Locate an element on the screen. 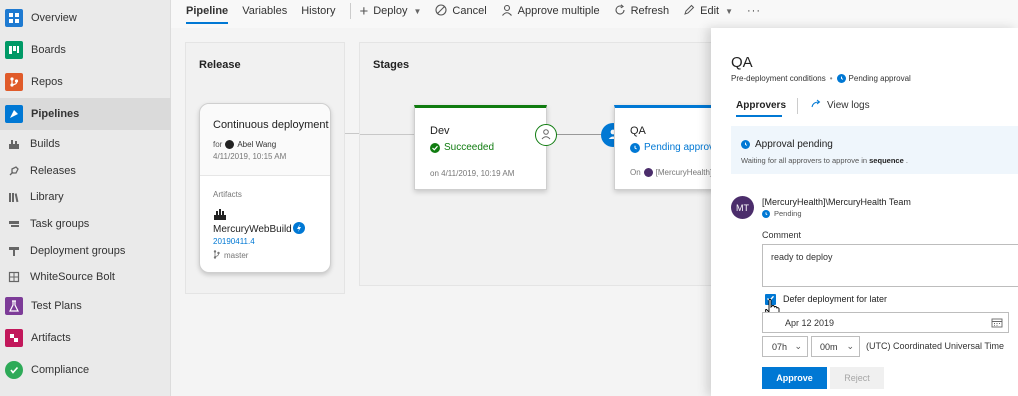 Image resolution: width=1018 pixels, height=396 pixels. stage-status: Succeeded is located at coordinates (462, 147).